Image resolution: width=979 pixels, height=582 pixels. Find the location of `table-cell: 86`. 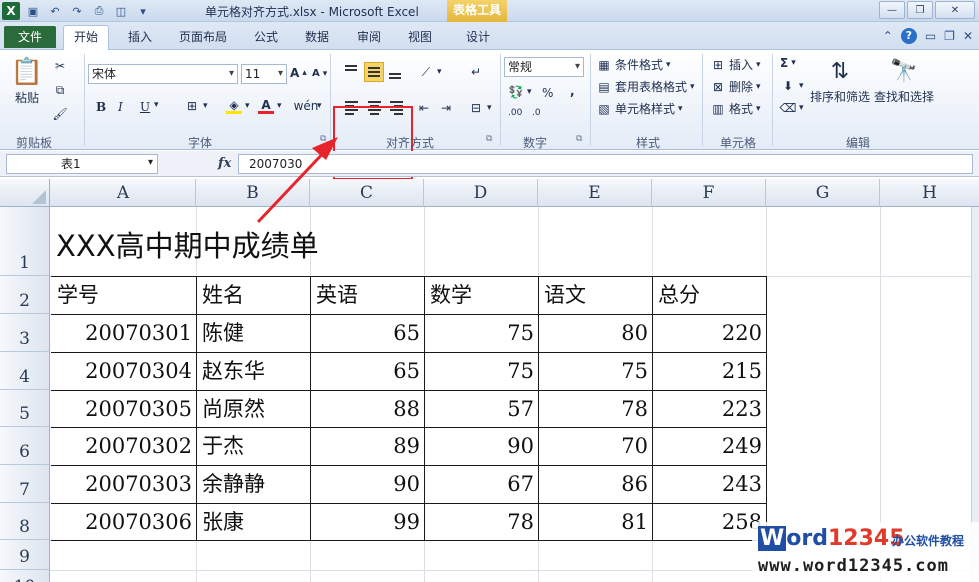

table-cell: 86 is located at coordinates (595, 484).